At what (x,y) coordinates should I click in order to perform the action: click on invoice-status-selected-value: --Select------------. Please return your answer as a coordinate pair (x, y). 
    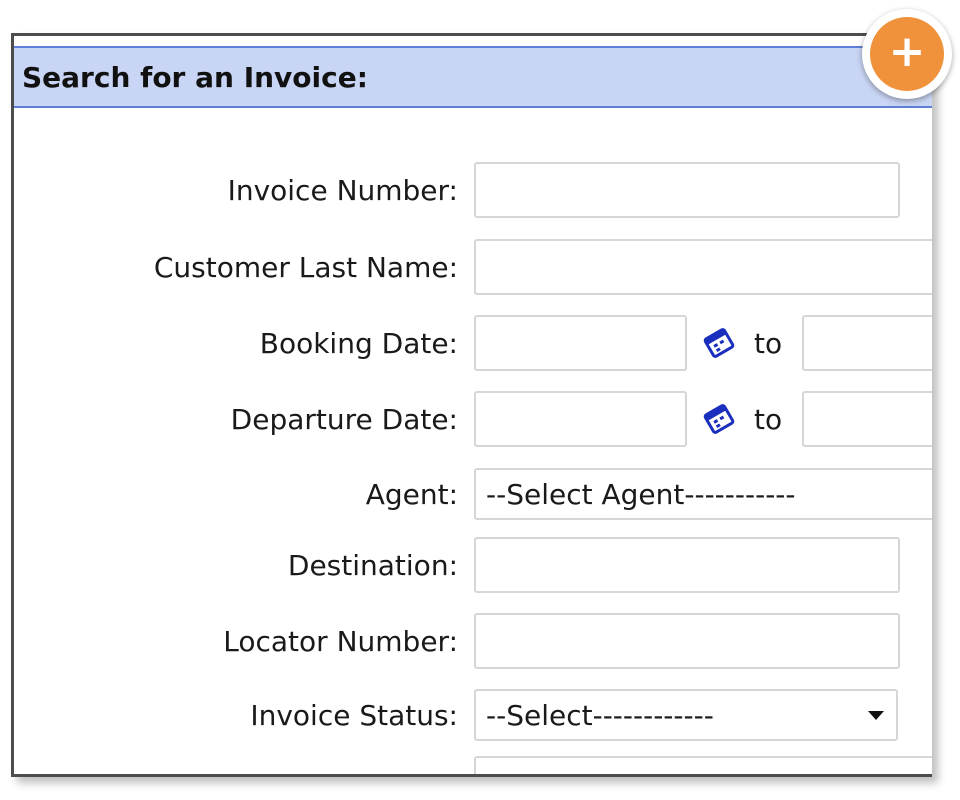
    Looking at the image, I should click on (600, 715).